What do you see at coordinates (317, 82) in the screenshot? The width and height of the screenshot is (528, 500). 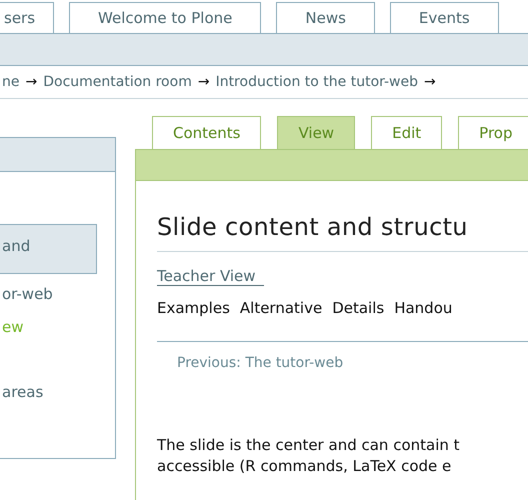 I see `breadcrumb-link: Introduction to the tutor-web` at bounding box center [317, 82].